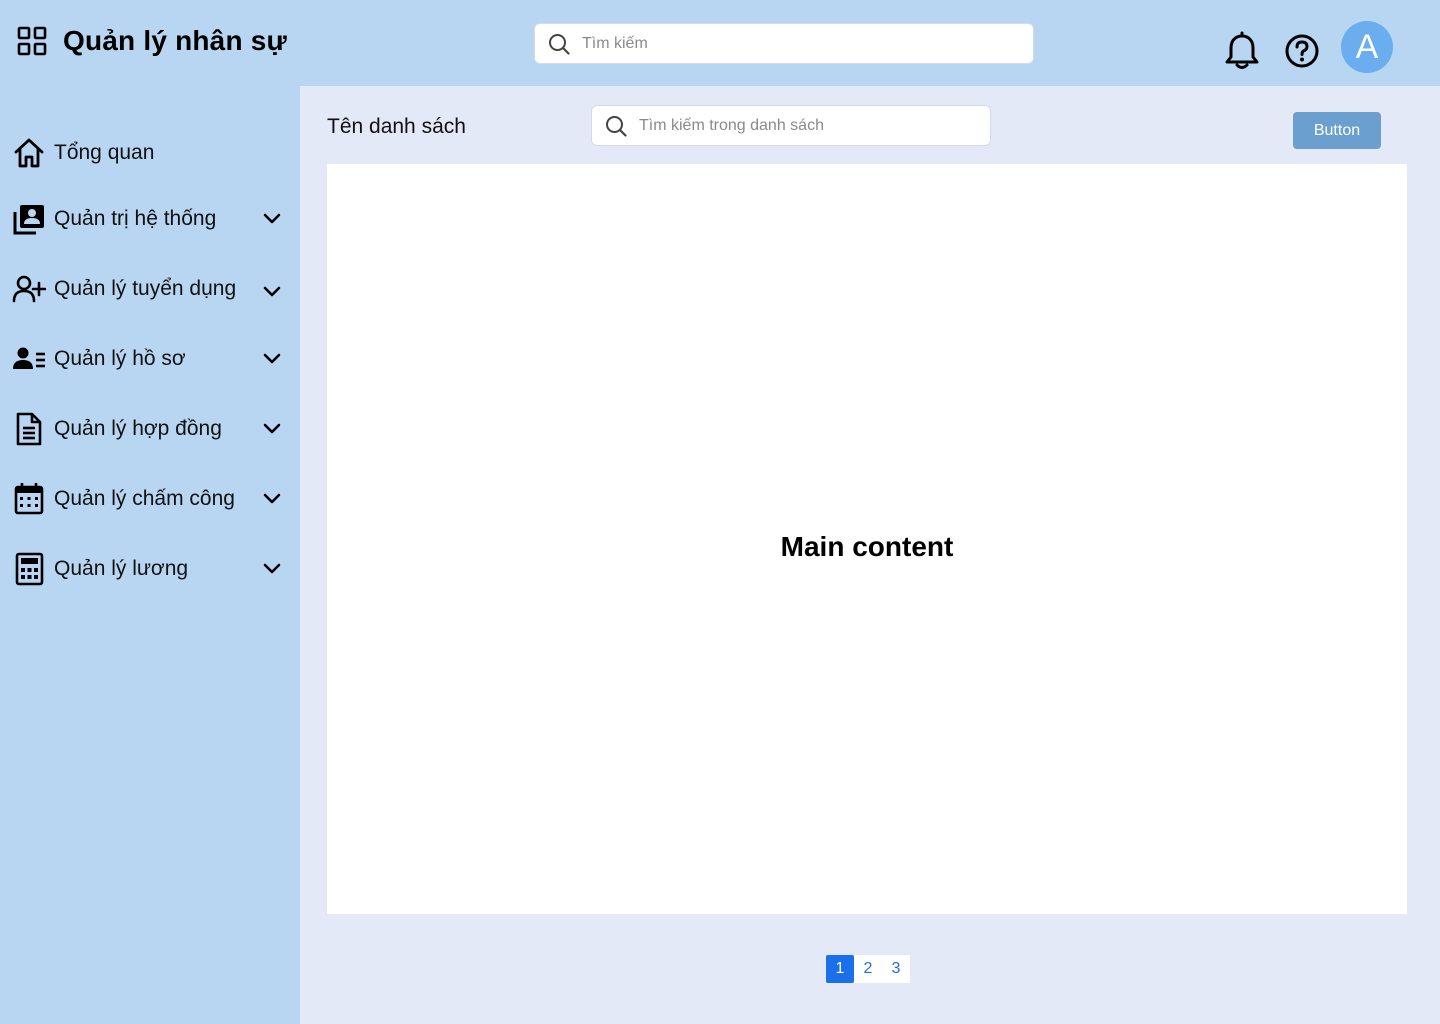  What do you see at coordinates (396, 126) in the screenshot?
I see `list-title: Tên danh sách` at bounding box center [396, 126].